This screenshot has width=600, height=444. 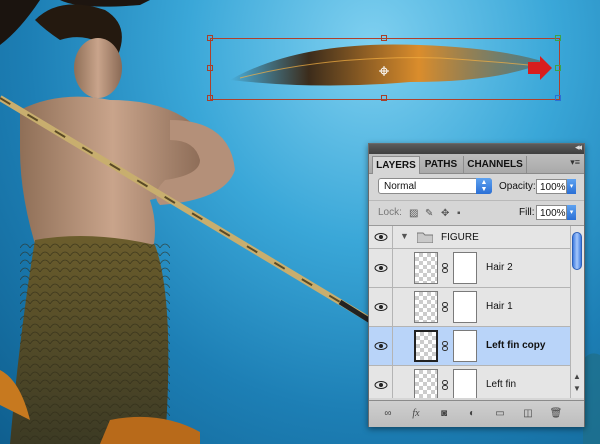 What do you see at coordinates (446, 214) in the screenshot?
I see `lock-position-icon: ✥` at bounding box center [446, 214].